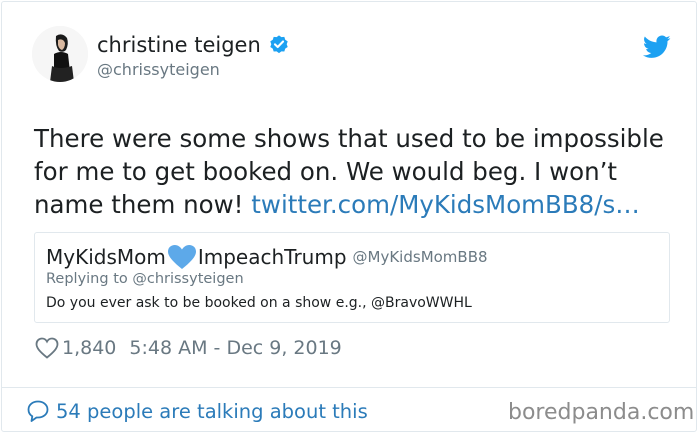 The image size is (700, 435). I want to click on like-heart-icon, so click(47, 348).